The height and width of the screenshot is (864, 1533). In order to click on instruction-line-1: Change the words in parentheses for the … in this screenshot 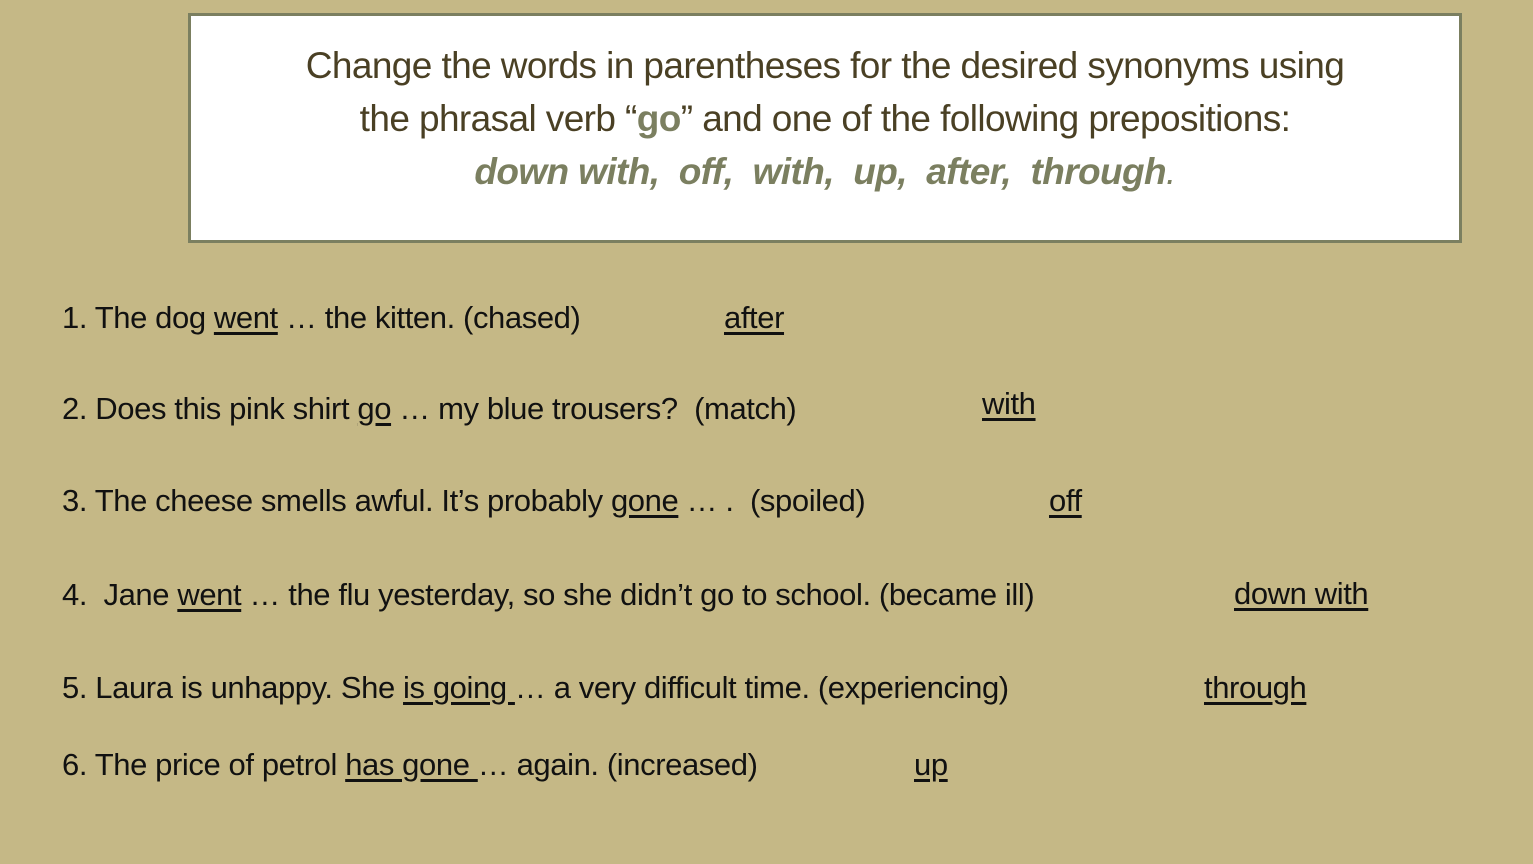, I will do `click(825, 66)`.